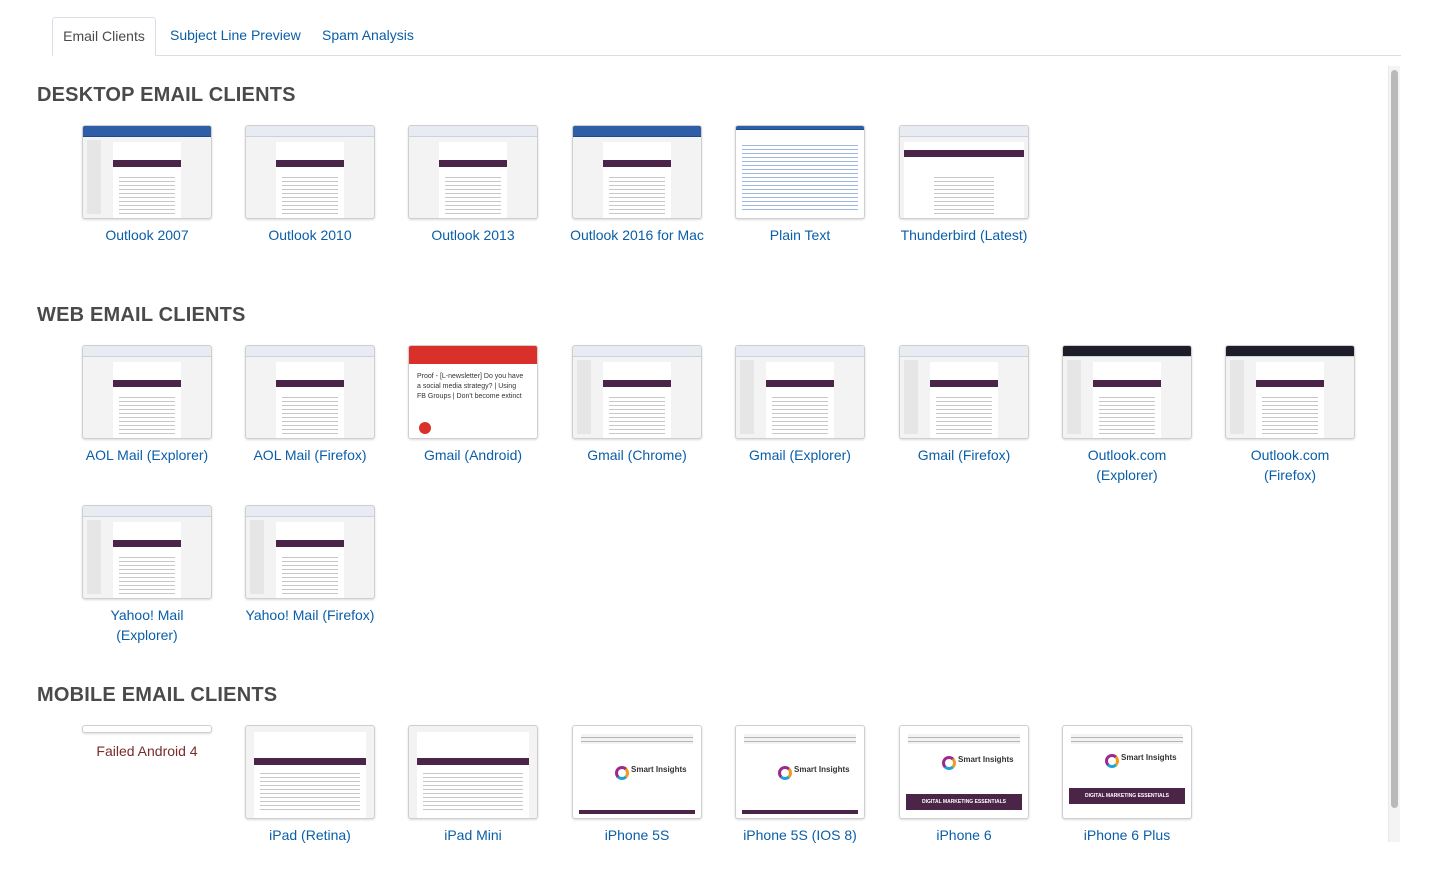 The height and width of the screenshot is (874, 1429). I want to click on client-card-outlookcom-explorer: Outlook.com (Explorer), so click(1127, 415).